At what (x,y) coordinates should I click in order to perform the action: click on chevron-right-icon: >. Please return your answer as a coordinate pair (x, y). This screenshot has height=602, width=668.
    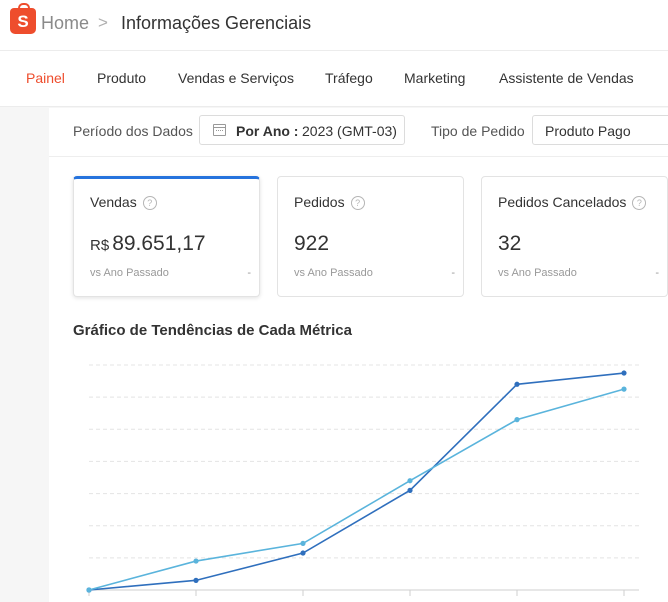
    Looking at the image, I should click on (103, 22).